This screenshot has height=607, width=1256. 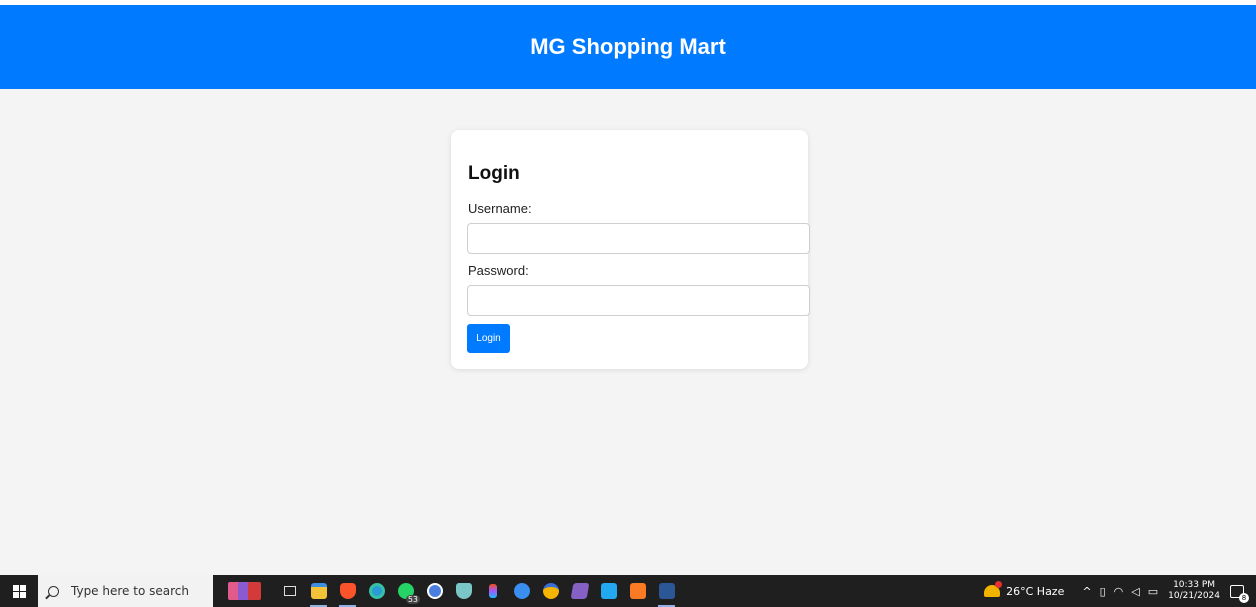 What do you see at coordinates (130, 591) in the screenshot?
I see `search-placeholder: Type here to search` at bounding box center [130, 591].